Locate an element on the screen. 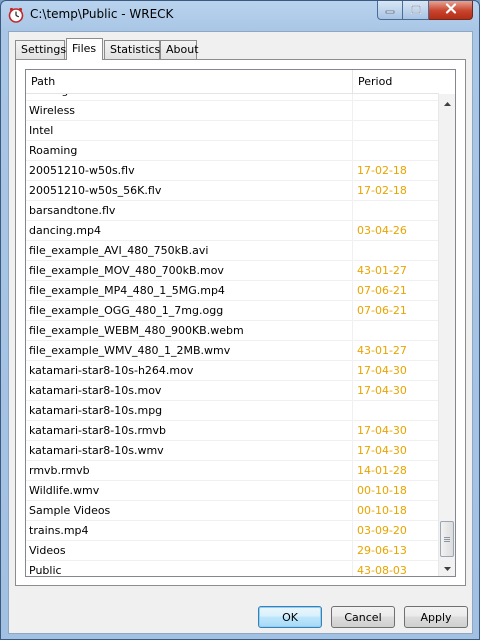 Image resolution: width=480 pixels, height=640 pixels. row-period-cell: 14-01-28 is located at coordinates (382, 470).